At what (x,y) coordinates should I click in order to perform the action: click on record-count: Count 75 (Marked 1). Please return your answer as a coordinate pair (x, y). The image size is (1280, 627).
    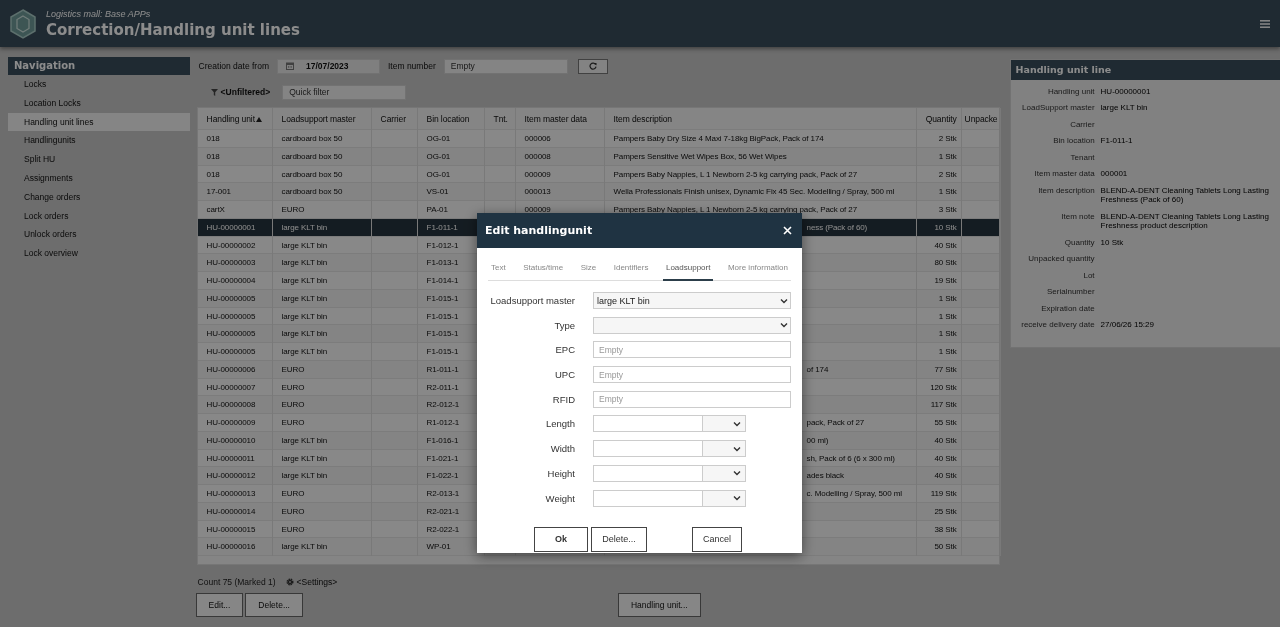
    Looking at the image, I should click on (236, 582).